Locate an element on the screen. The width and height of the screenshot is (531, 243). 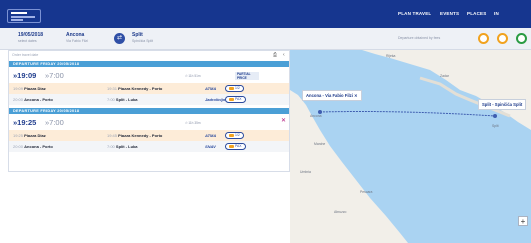
top-navigation-bar: PLAN TRAVEL EVENTS PLACES IN is located at coordinates (265, 14).